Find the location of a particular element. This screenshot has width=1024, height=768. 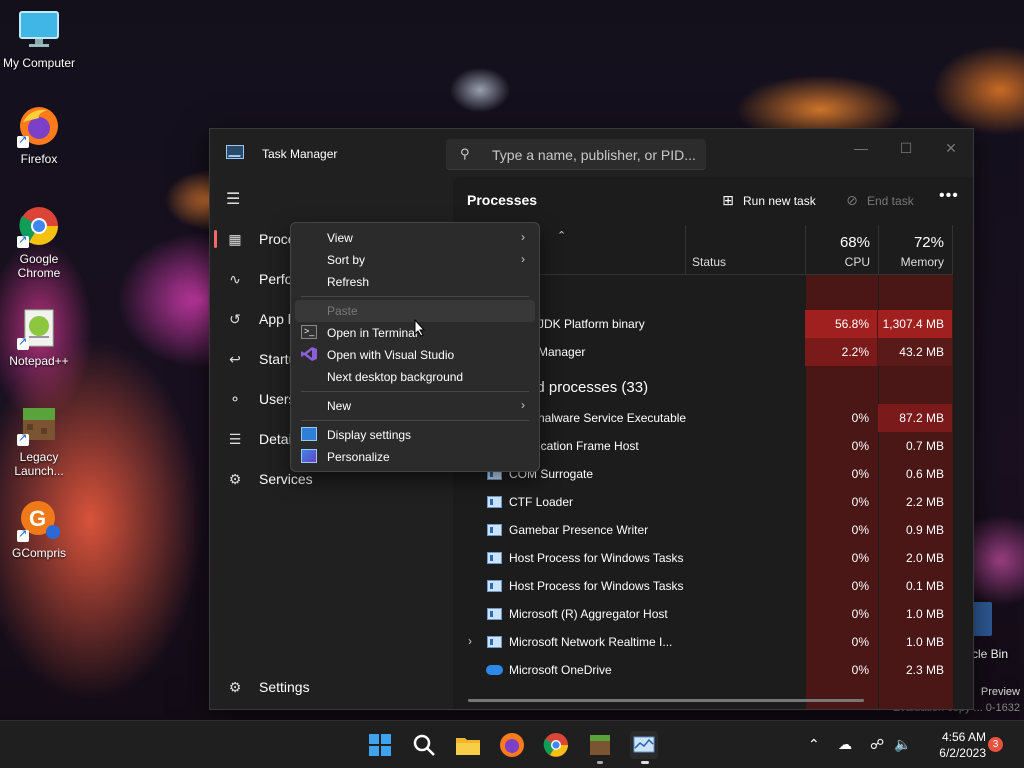

volume-icon: 🔈 is located at coordinates (902, 744).